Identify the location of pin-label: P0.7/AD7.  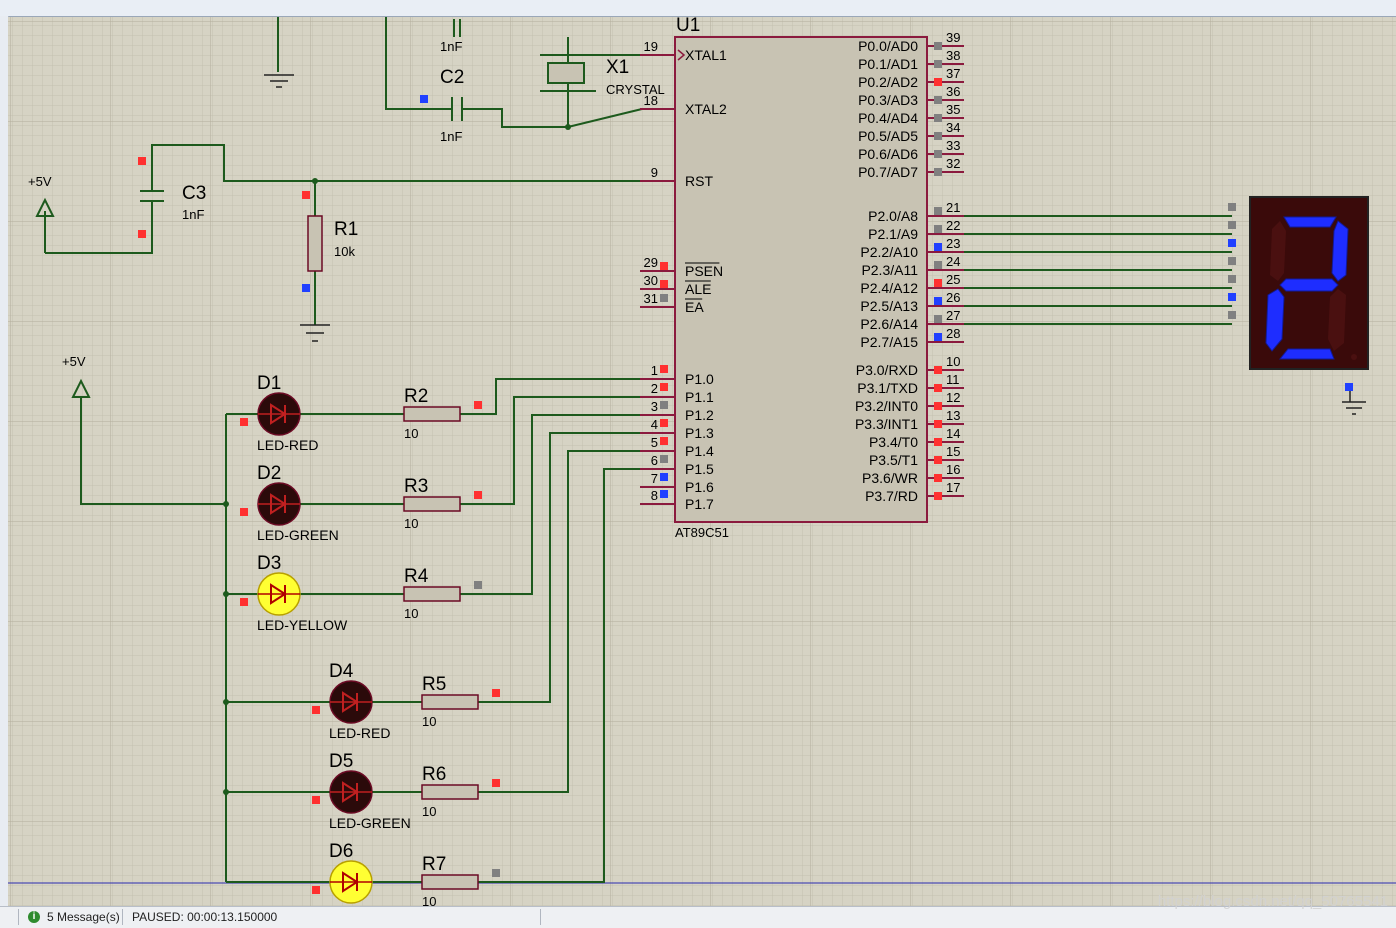
(888, 172).